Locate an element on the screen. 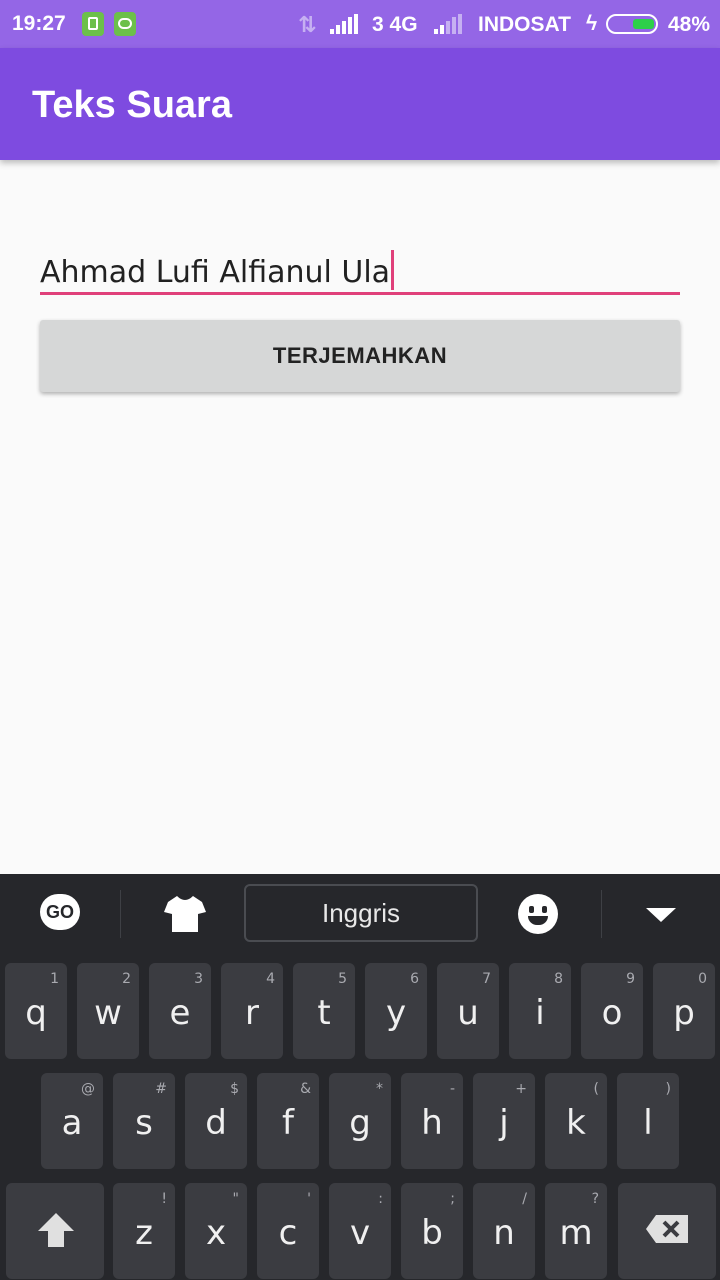  key-label: u is located at coordinates (468, 1013).